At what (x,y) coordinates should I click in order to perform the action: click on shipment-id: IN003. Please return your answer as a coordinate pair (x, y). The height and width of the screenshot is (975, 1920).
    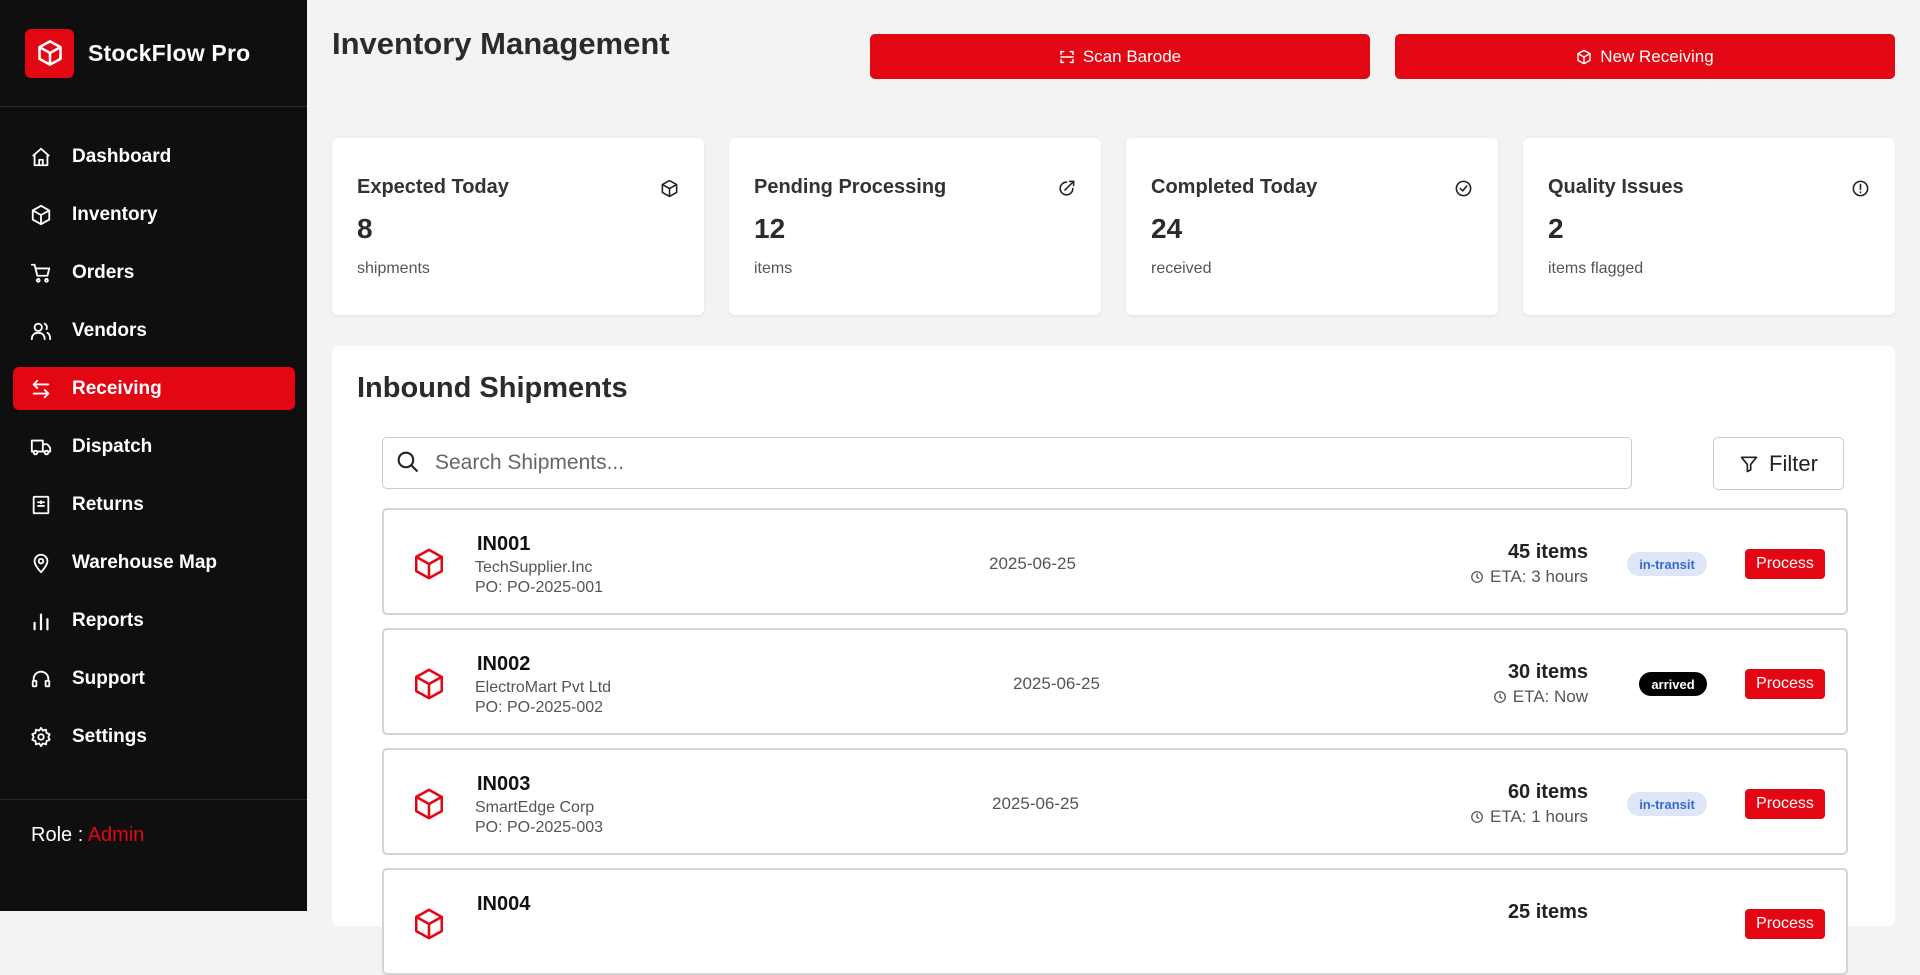
    Looking at the image, I should click on (504, 784).